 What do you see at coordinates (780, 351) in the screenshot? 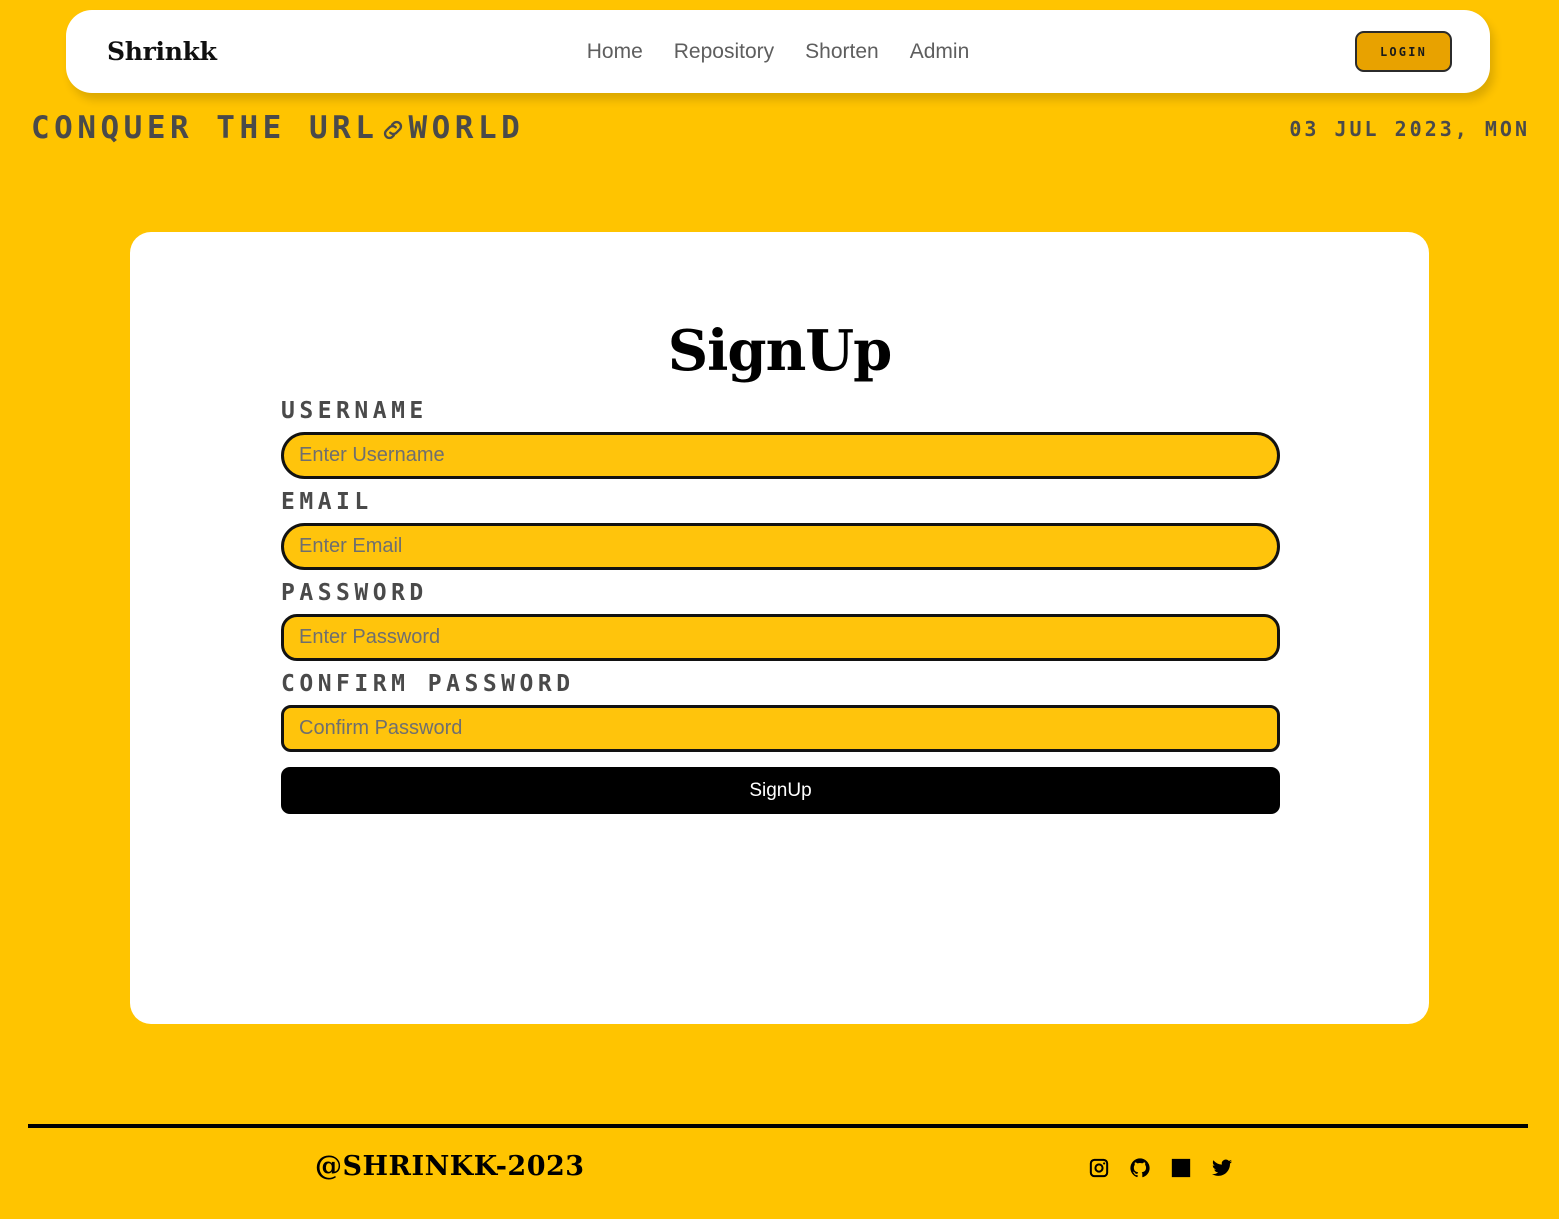
I see `page-title: SignUp` at bounding box center [780, 351].